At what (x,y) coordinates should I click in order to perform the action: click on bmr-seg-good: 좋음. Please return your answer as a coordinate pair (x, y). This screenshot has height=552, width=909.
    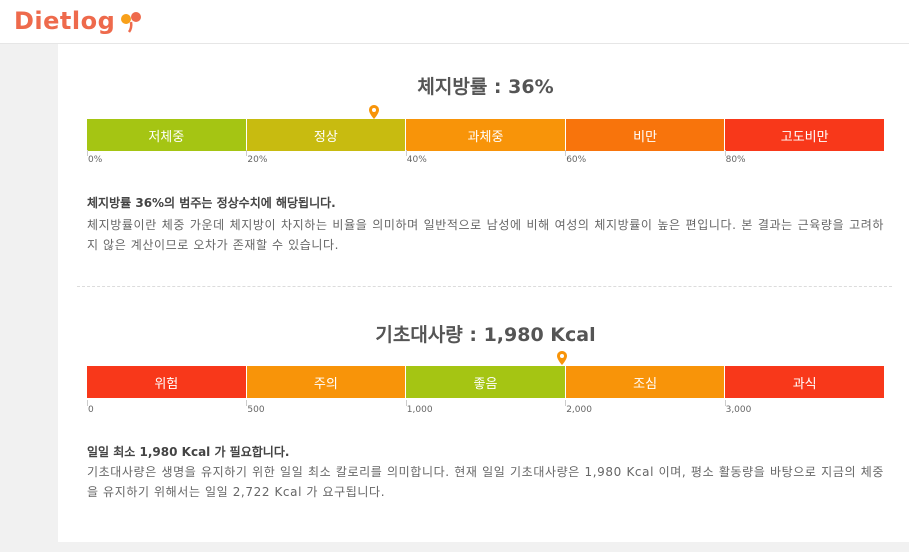
    Looking at the image, I should click on (486, 382).